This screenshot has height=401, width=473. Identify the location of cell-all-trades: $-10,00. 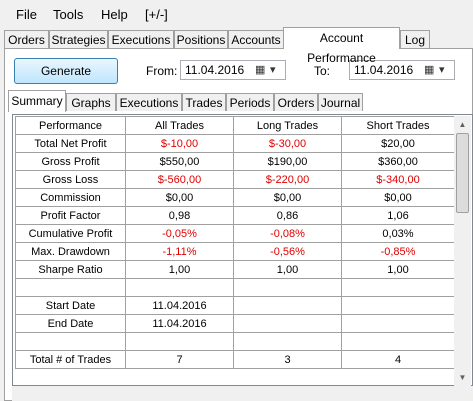
(179, 143).